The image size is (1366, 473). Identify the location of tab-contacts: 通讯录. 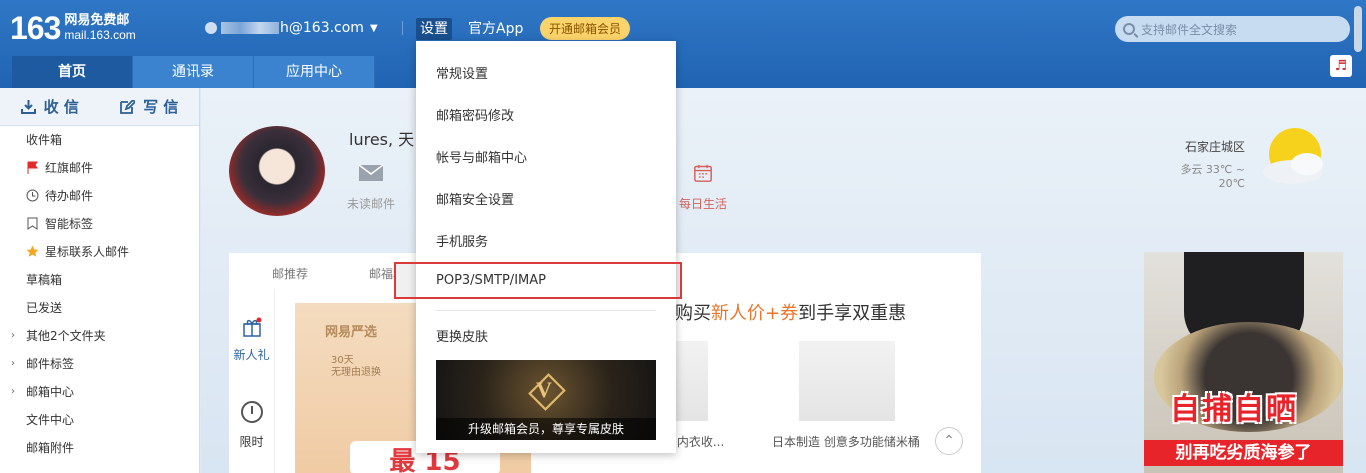
(193, 72).